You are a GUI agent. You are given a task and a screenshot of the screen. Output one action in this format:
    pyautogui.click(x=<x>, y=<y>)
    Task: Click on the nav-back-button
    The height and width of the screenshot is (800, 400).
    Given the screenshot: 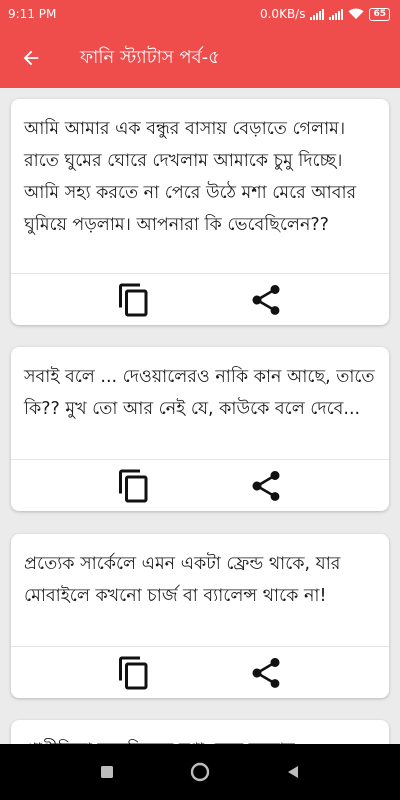 What is the action you would take?
    pyautogui.click(x=293, y=772)
    